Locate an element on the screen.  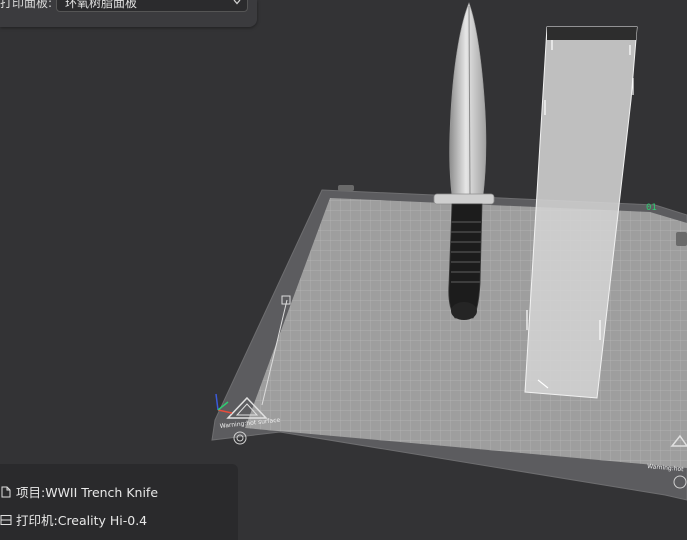
project-name-row: 项目:WWII Trench Knife is located at coordinates (79, 493).